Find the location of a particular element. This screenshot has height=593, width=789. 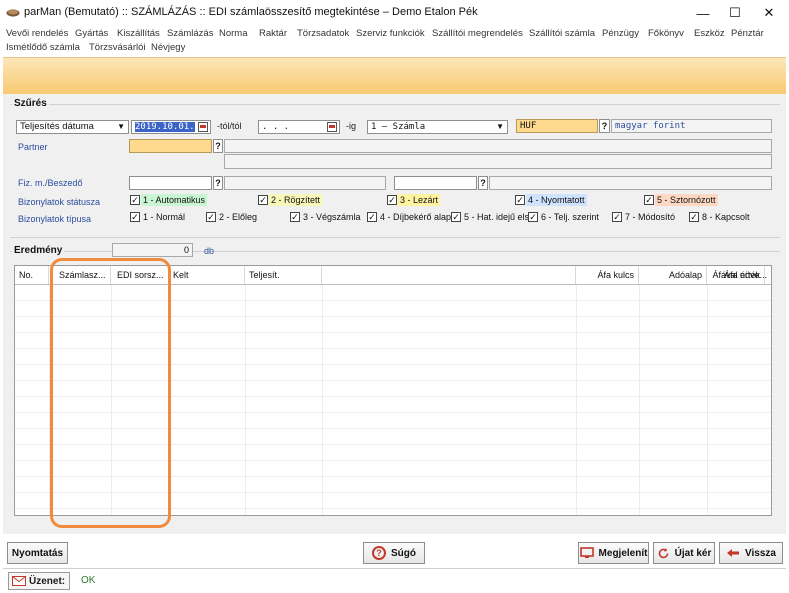

new-query-button-label: Újat kér is located at coordinates (693, 553).